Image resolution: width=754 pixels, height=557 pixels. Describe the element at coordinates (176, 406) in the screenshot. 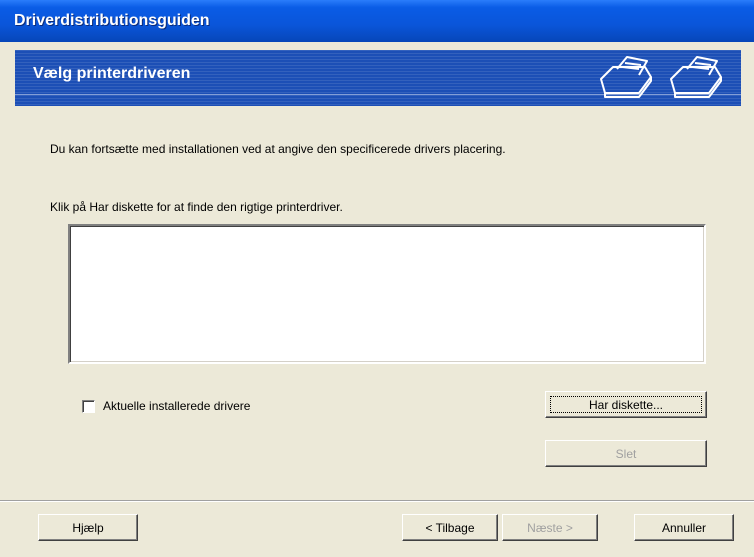

I see `current-drivers-label: Aktuelle installerede drivere` at that location.